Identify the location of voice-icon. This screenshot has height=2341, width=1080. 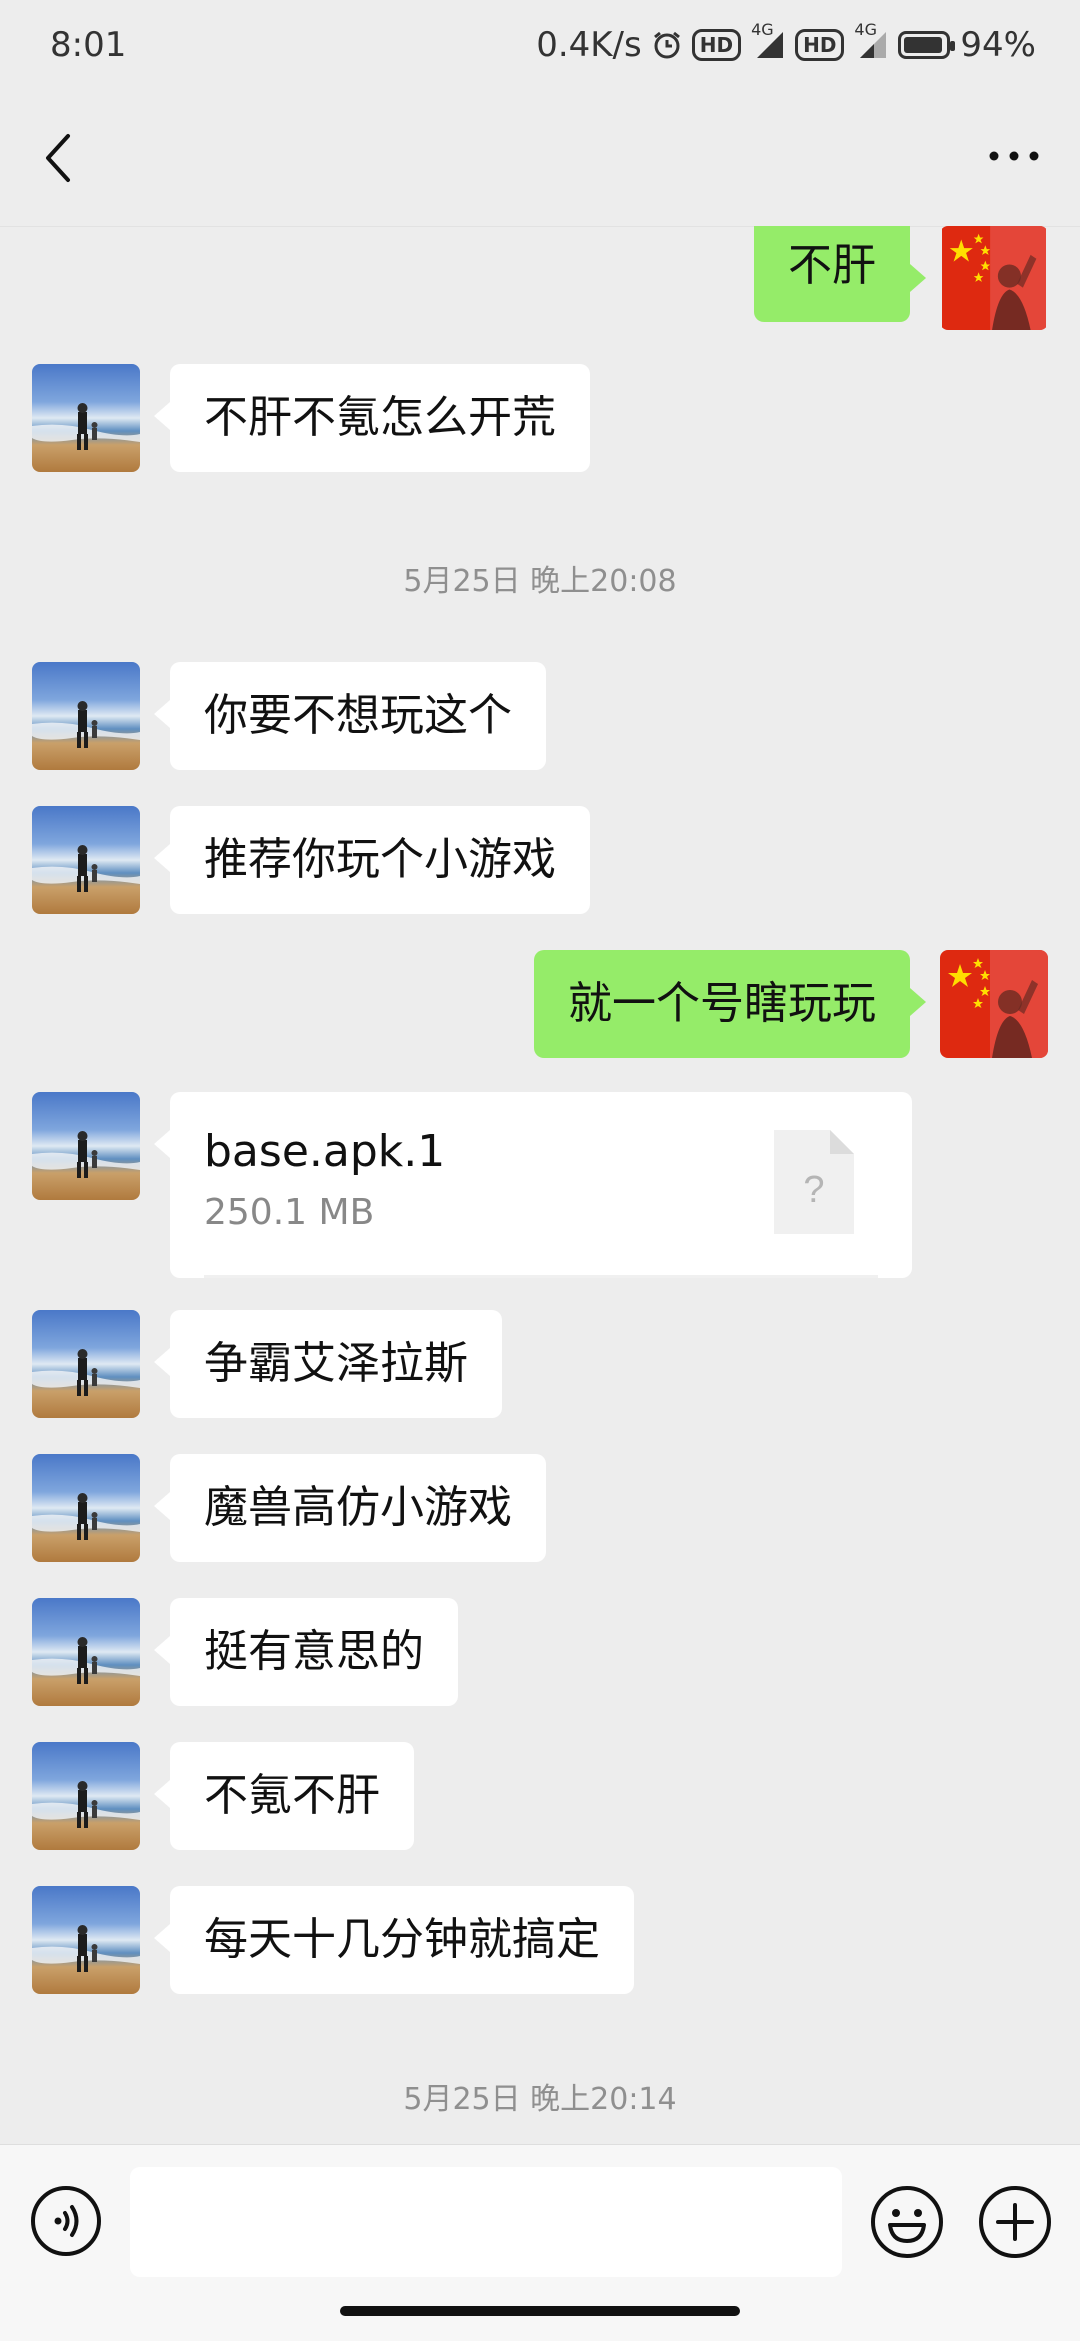
(66, 2221).